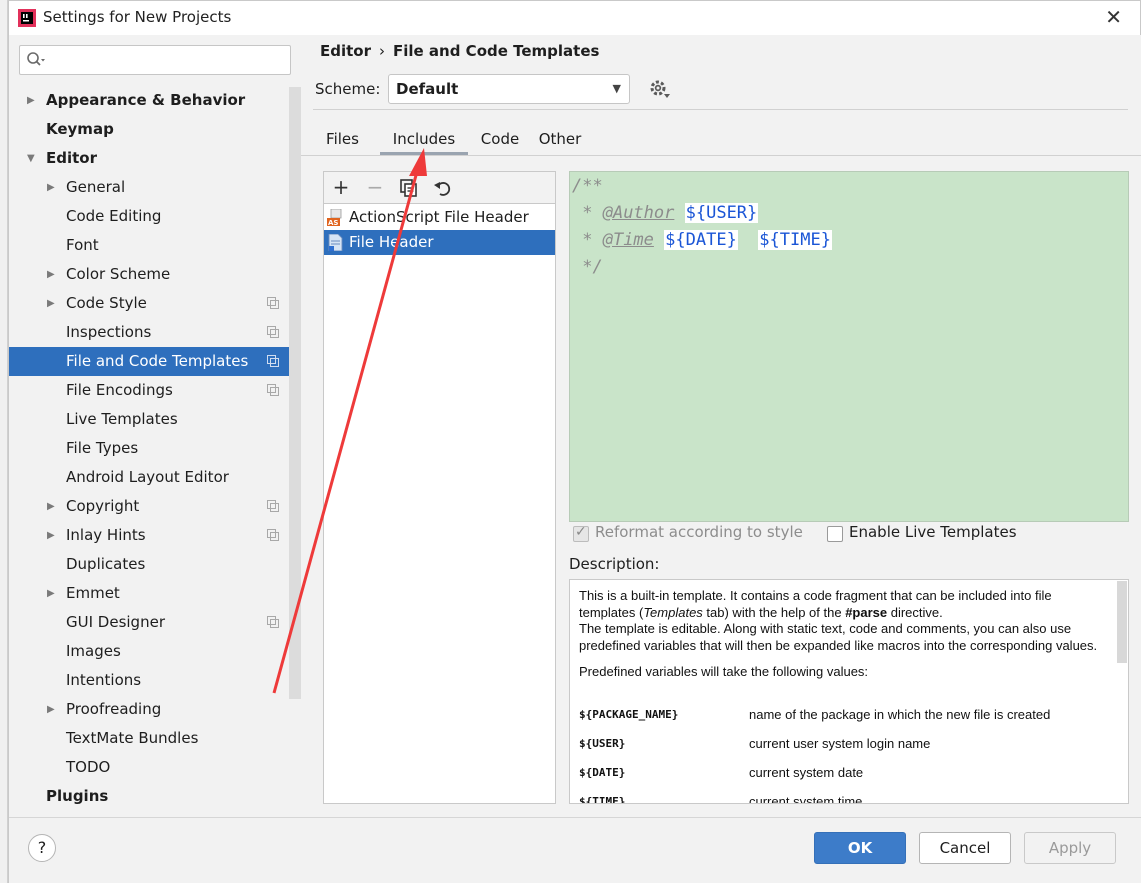 The width and height of the screenshot is (1141, 883). I want to click on live-templates-checkbox, so click(835, 534).